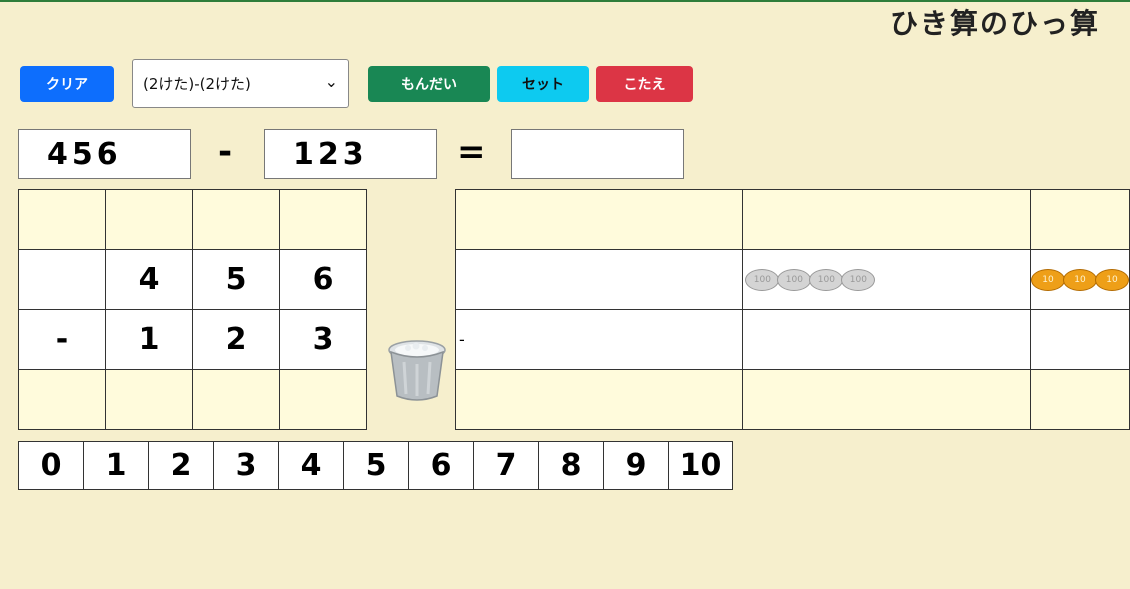  What do you see at coordinates (505, 465) in the screenshot?
I see `digit-key-7: 7` at bounding box center [505, 465].